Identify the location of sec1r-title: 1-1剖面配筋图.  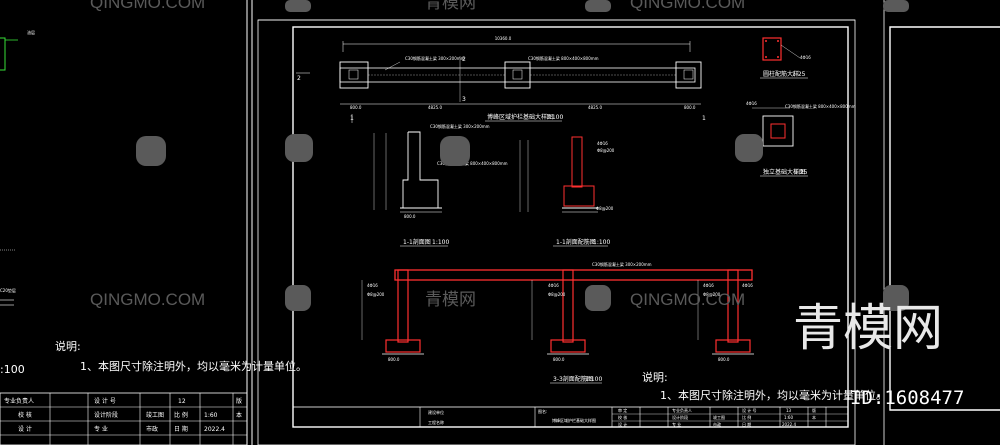
(576, 242).